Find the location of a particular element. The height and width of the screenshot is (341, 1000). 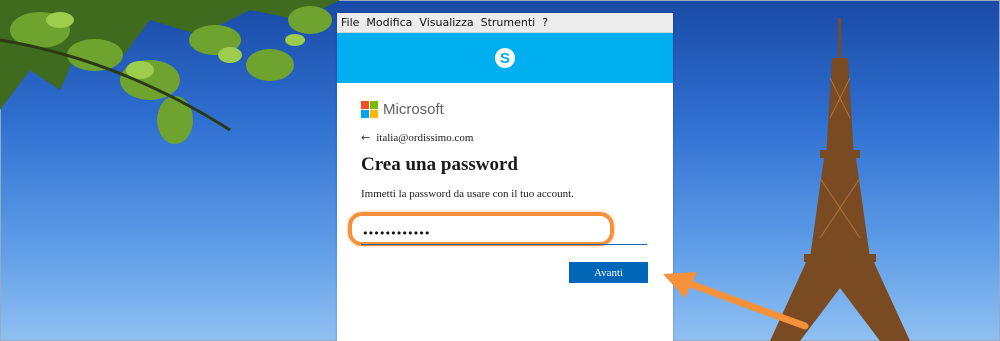

account-email-row: ← italia@ordissimo.com is located at coordinates (505, 137).